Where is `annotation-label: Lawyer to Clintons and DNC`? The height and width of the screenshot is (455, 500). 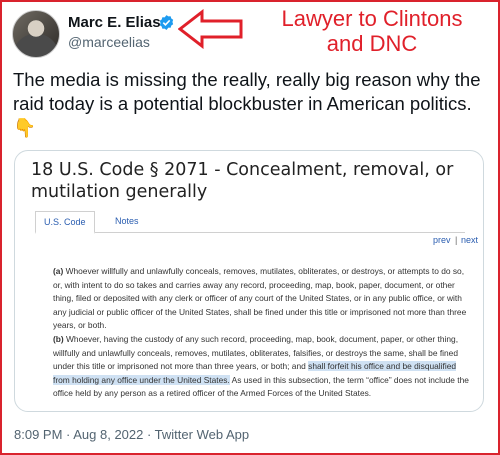 annotation-label: Lawyer to Clintons and DNC is located at coordinates (372, 31).